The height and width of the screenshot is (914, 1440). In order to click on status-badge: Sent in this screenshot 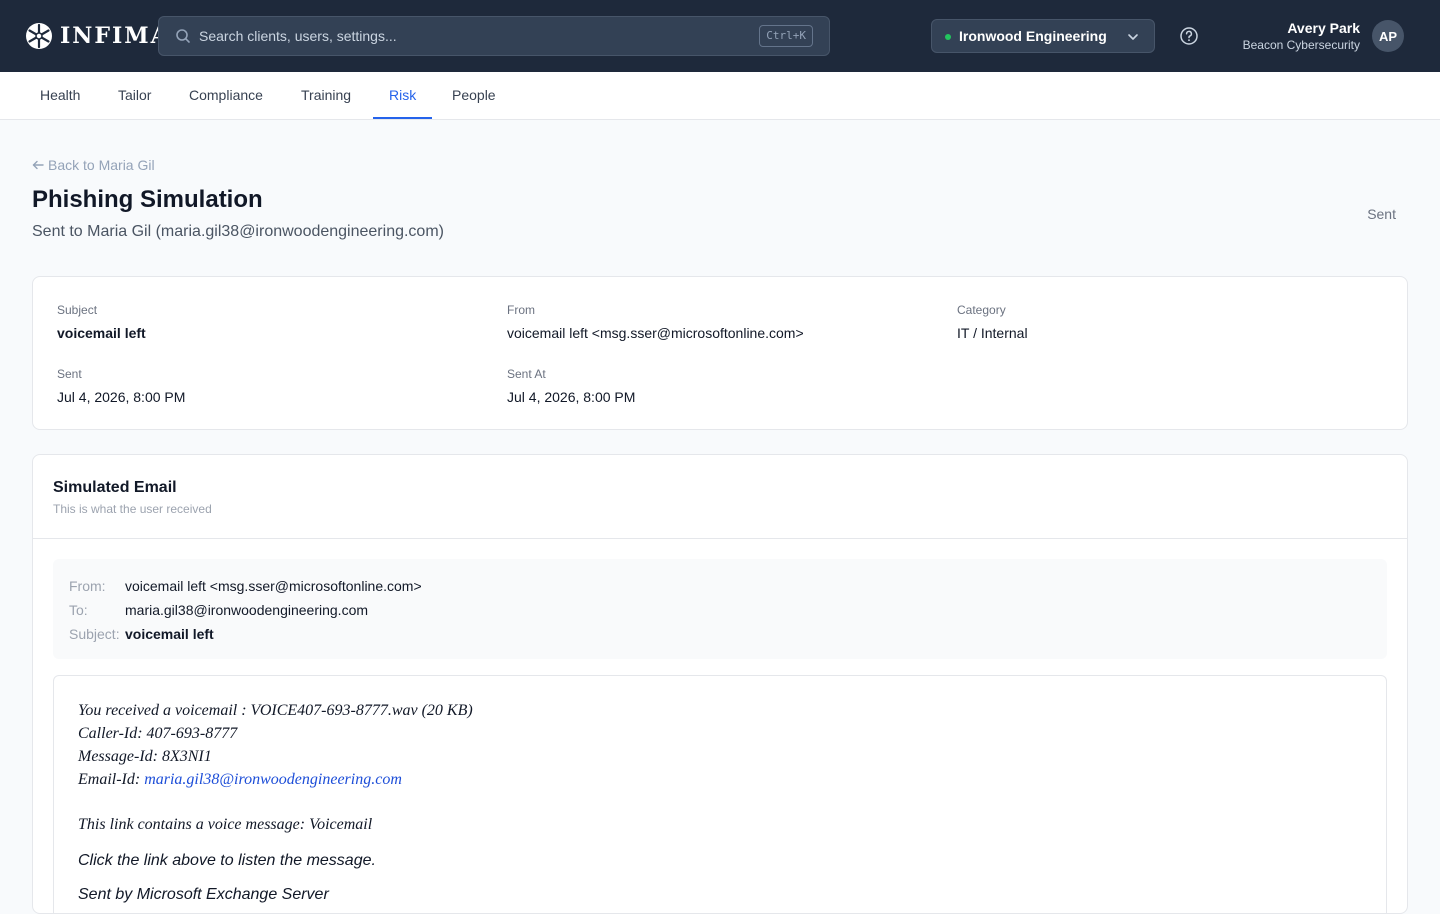, I will do `click(1381, 214)`.